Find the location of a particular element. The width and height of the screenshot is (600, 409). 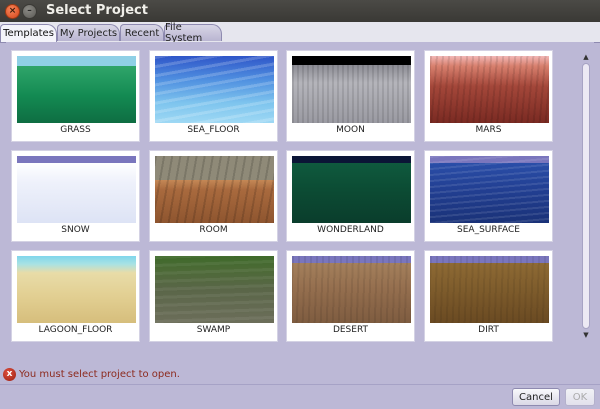

template-tile-mars: MARS is located at coordinates (488, 96).